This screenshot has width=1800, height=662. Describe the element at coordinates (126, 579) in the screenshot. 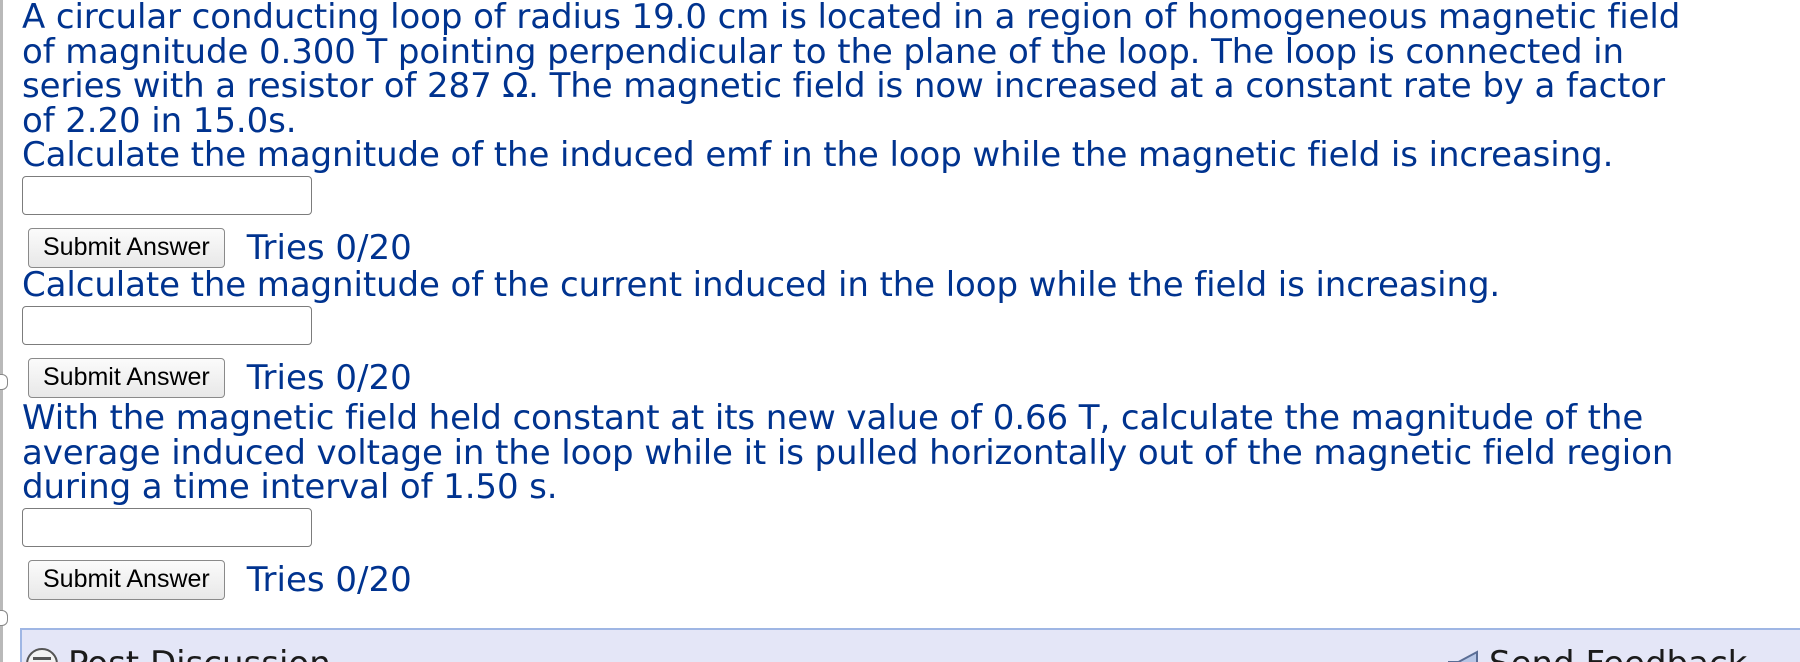

I see `submit-answer-button-3: Submit Answer` at that location.